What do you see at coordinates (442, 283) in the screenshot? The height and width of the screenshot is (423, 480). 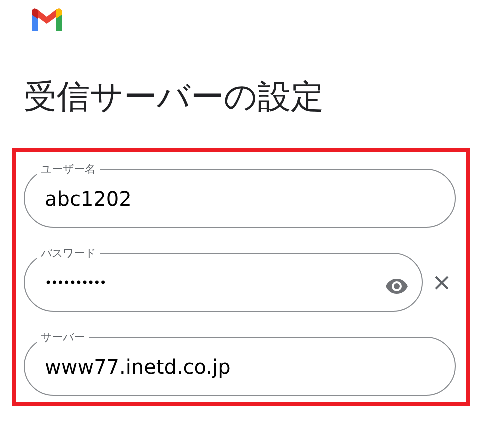 I see `close-button` at bounding box center [442, 283].